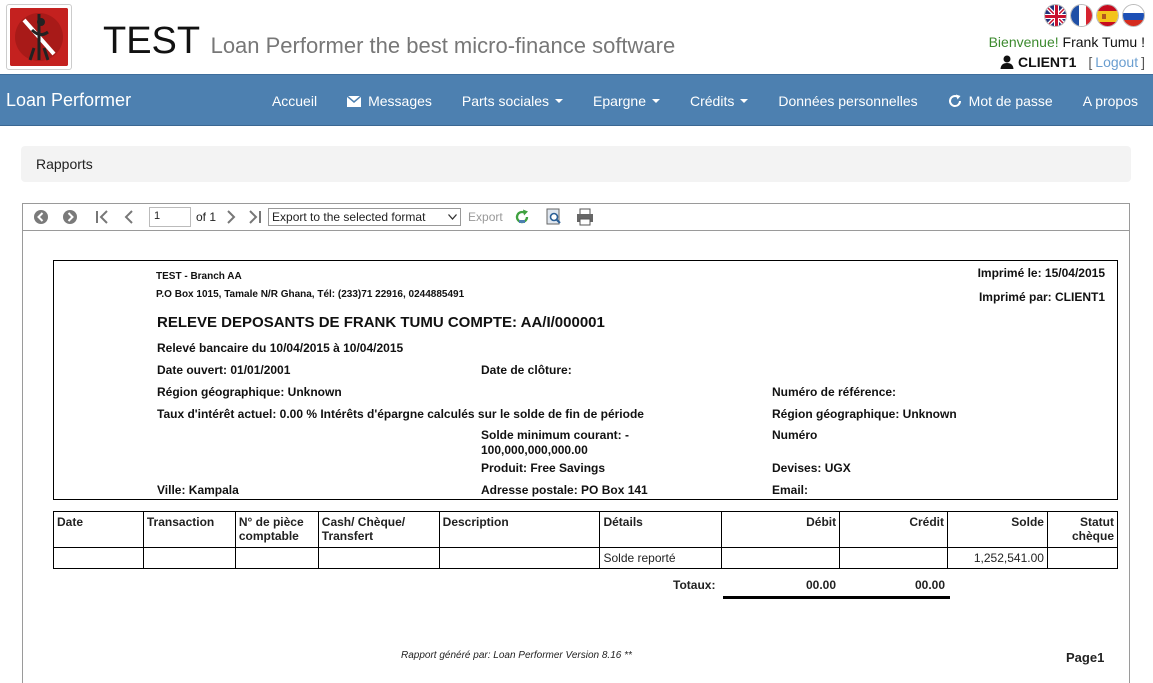 Image resolution: width=1153 pixels, height=683 pixels. Describe the element at coordinates (694, 585) in the screenshot. I see `totals-label: Totaux:` at that location.